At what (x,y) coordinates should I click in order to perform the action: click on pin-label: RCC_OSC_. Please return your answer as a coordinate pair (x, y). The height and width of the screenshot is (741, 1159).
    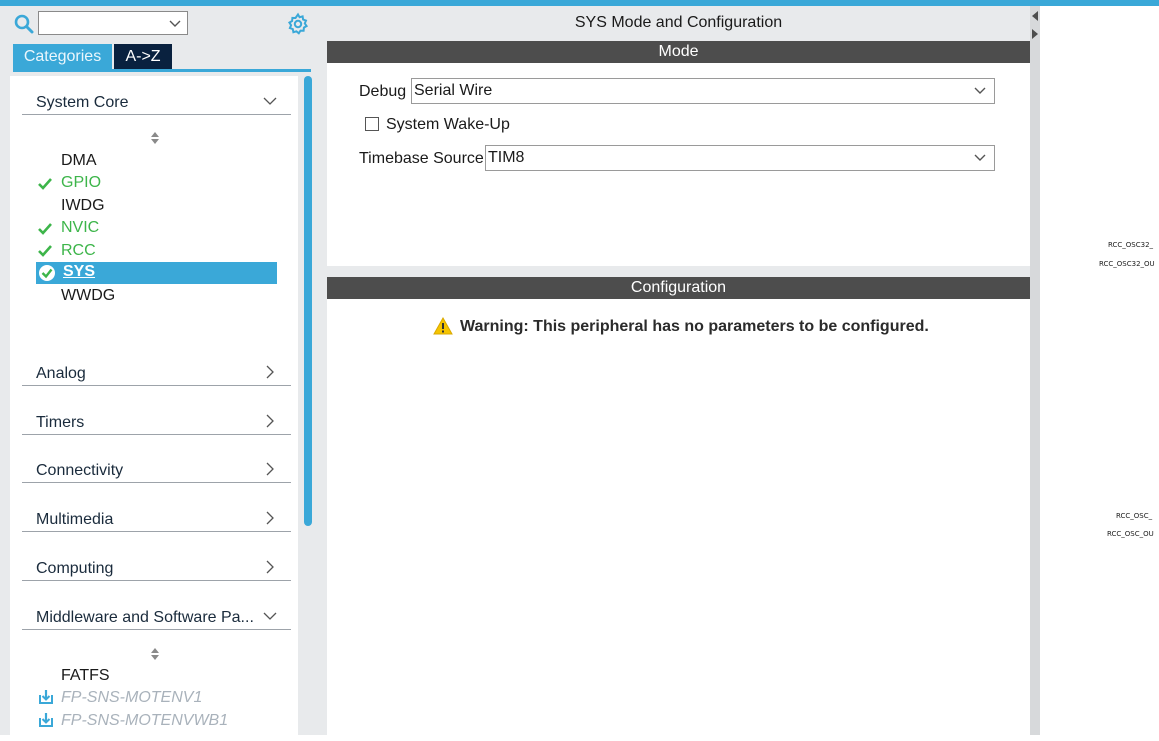
    Looking at the image, I should click on (1134, 516).